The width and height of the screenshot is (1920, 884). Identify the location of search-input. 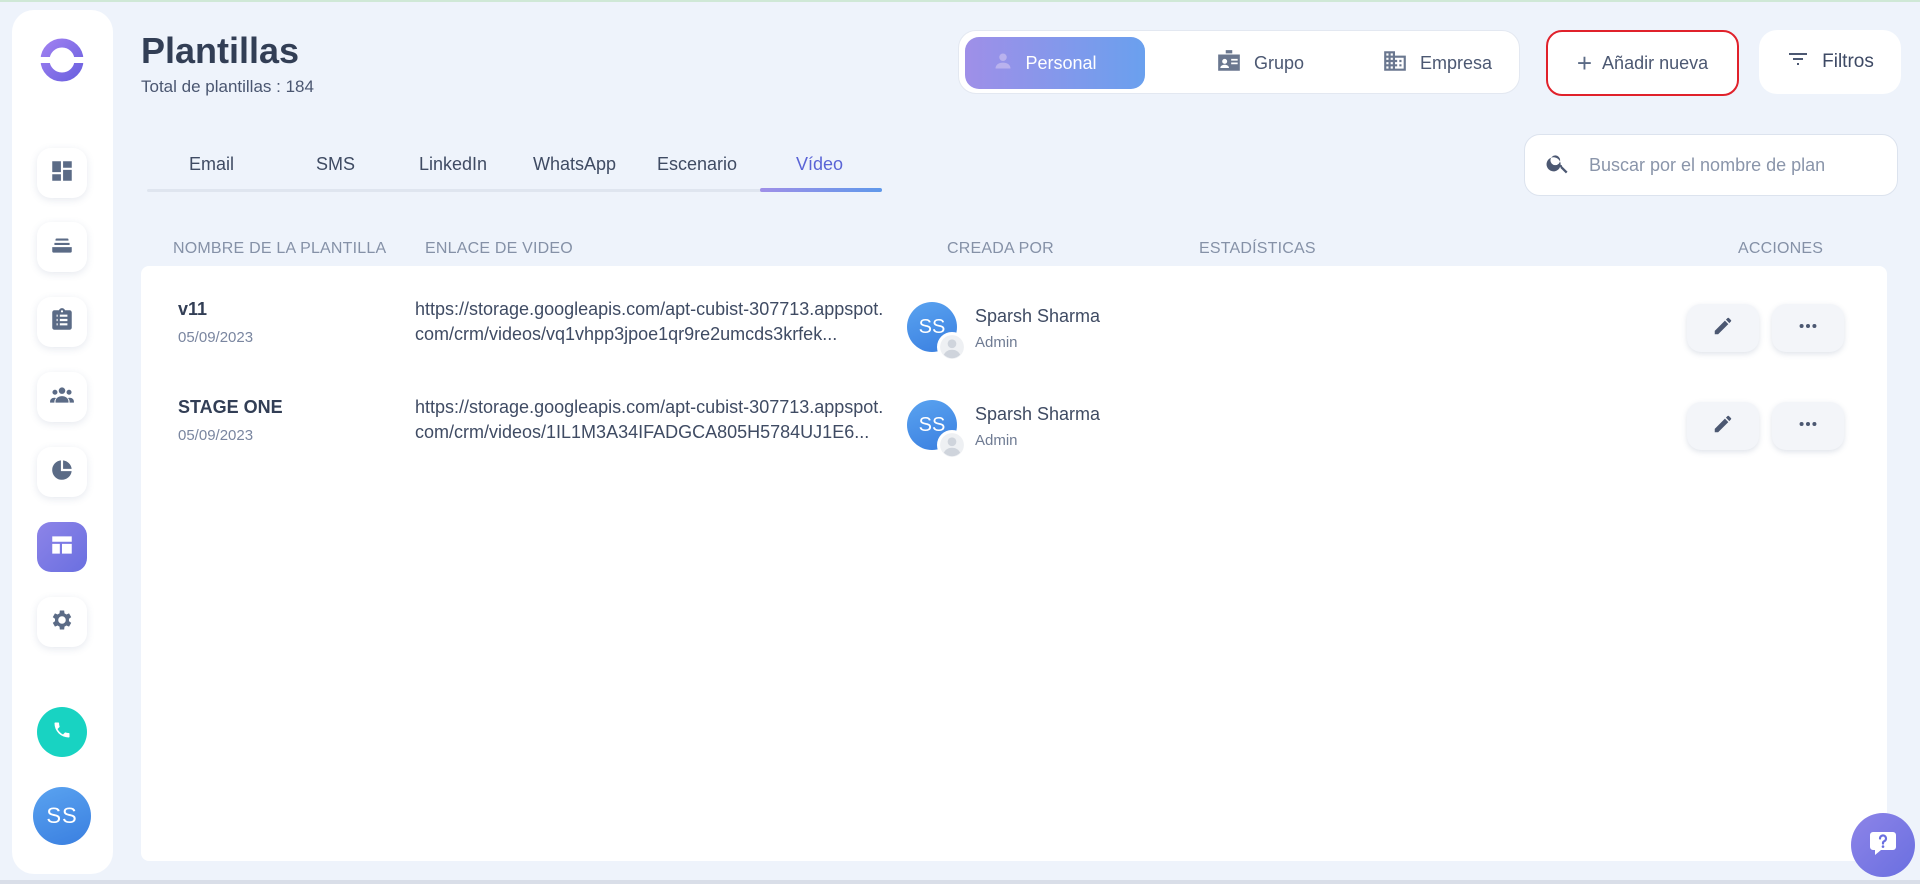
(1734, 165).